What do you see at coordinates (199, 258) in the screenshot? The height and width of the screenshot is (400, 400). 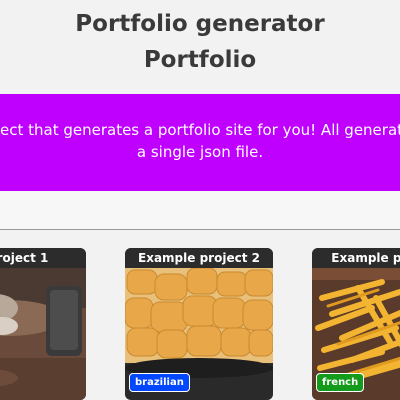 I see `project-card-title: Example project 2` at bounding box center [199, 258].